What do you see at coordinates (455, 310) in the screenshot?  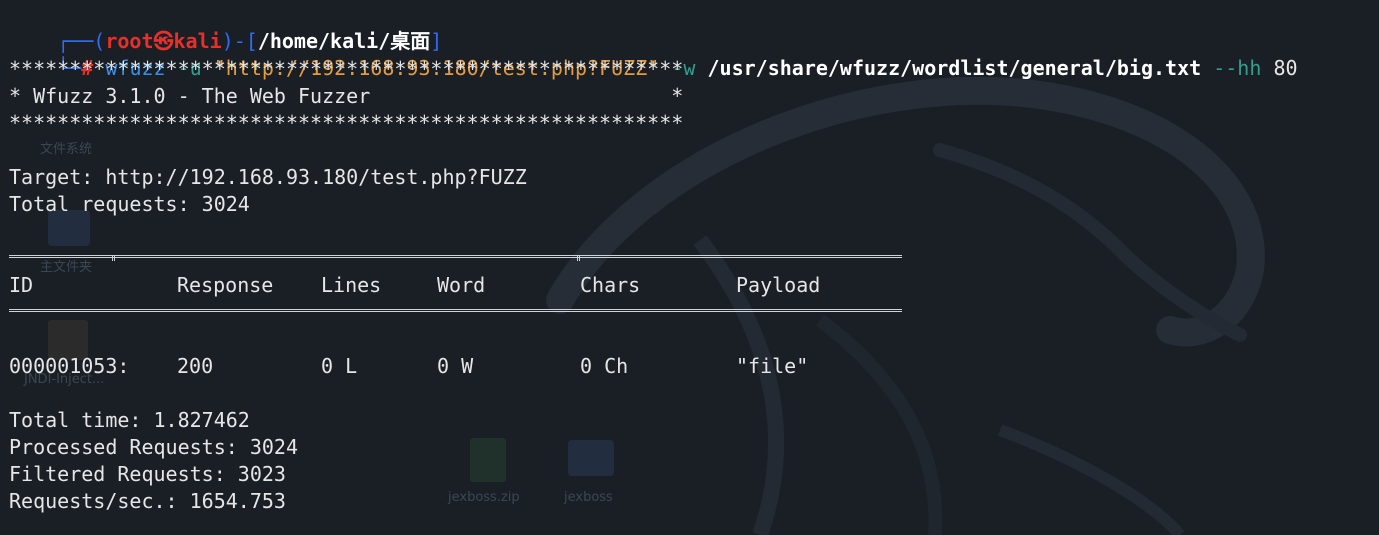 I see `table-border-header` at bounding box center [455, 310].